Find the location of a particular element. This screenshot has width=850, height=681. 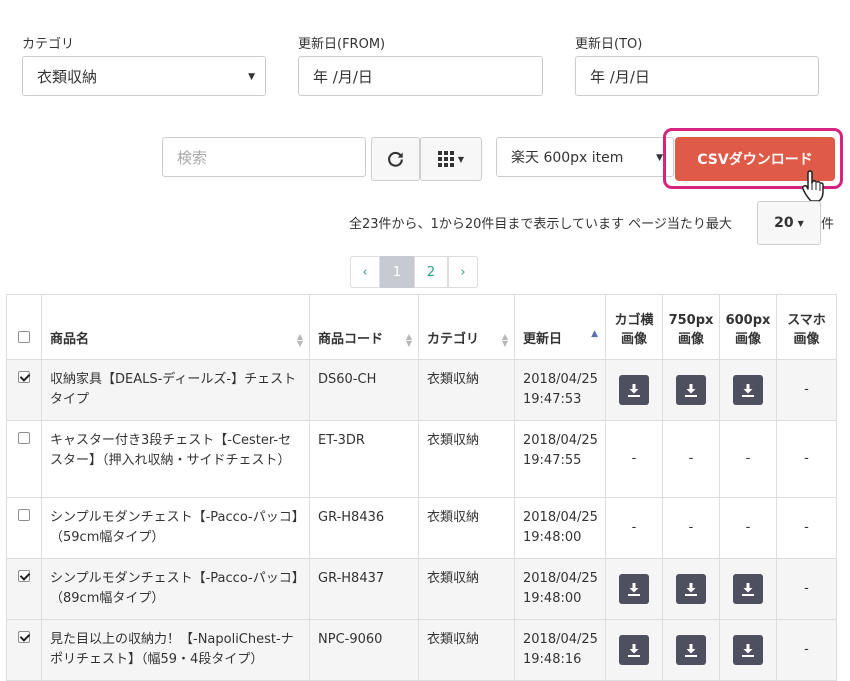

product-code: NPC-9060 is located at coordinates (350, 639).